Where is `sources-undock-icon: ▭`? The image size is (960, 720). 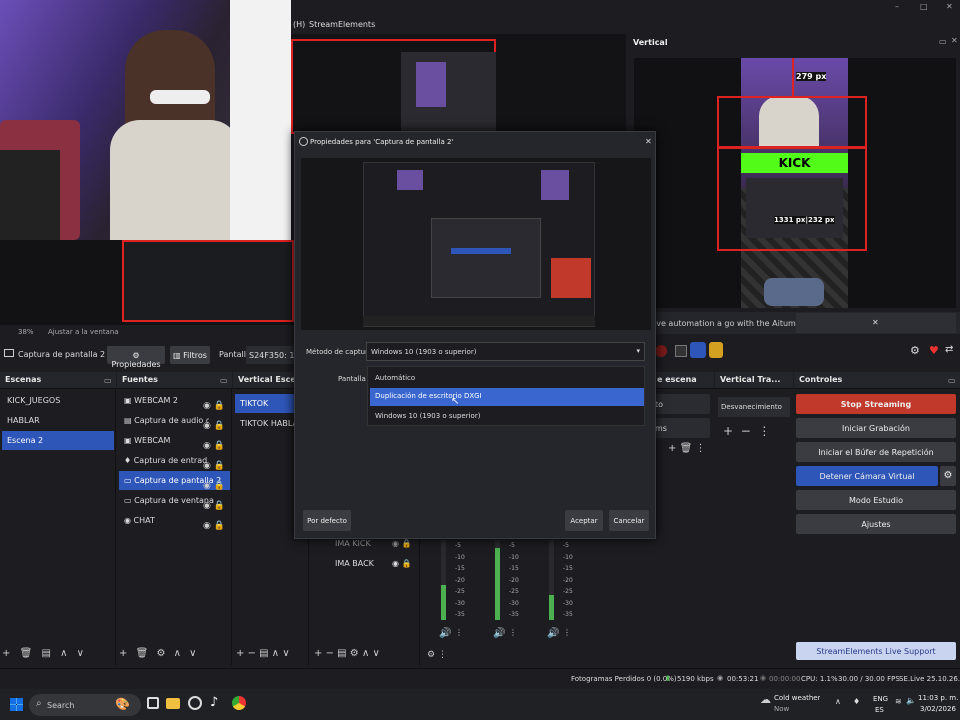 sources-undock-icon: ▭ is located at coordinates (224, 380).